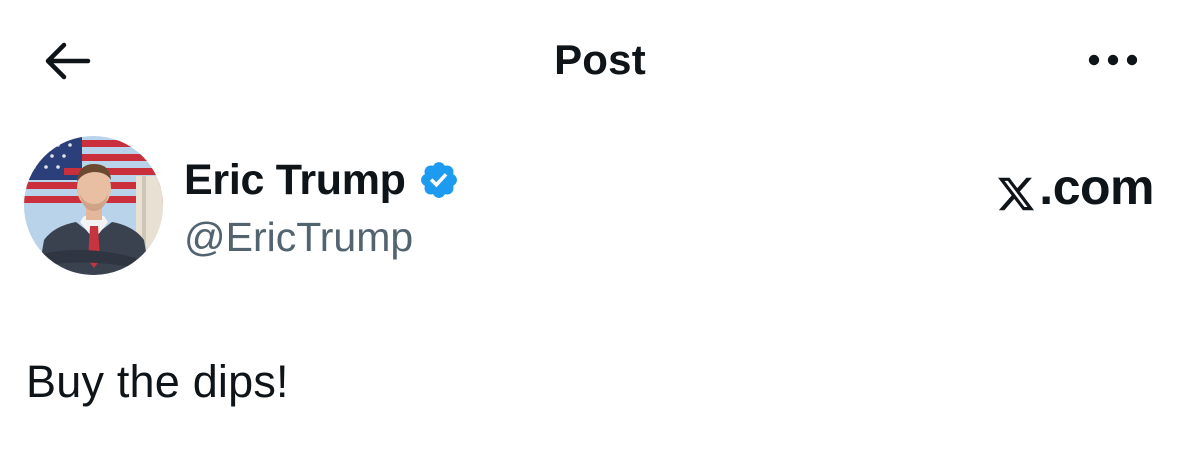 Image resolution: width=1200 pixels, height=463 pixels. I want to click on x-com-watermark: .com, so click(1075, 187).